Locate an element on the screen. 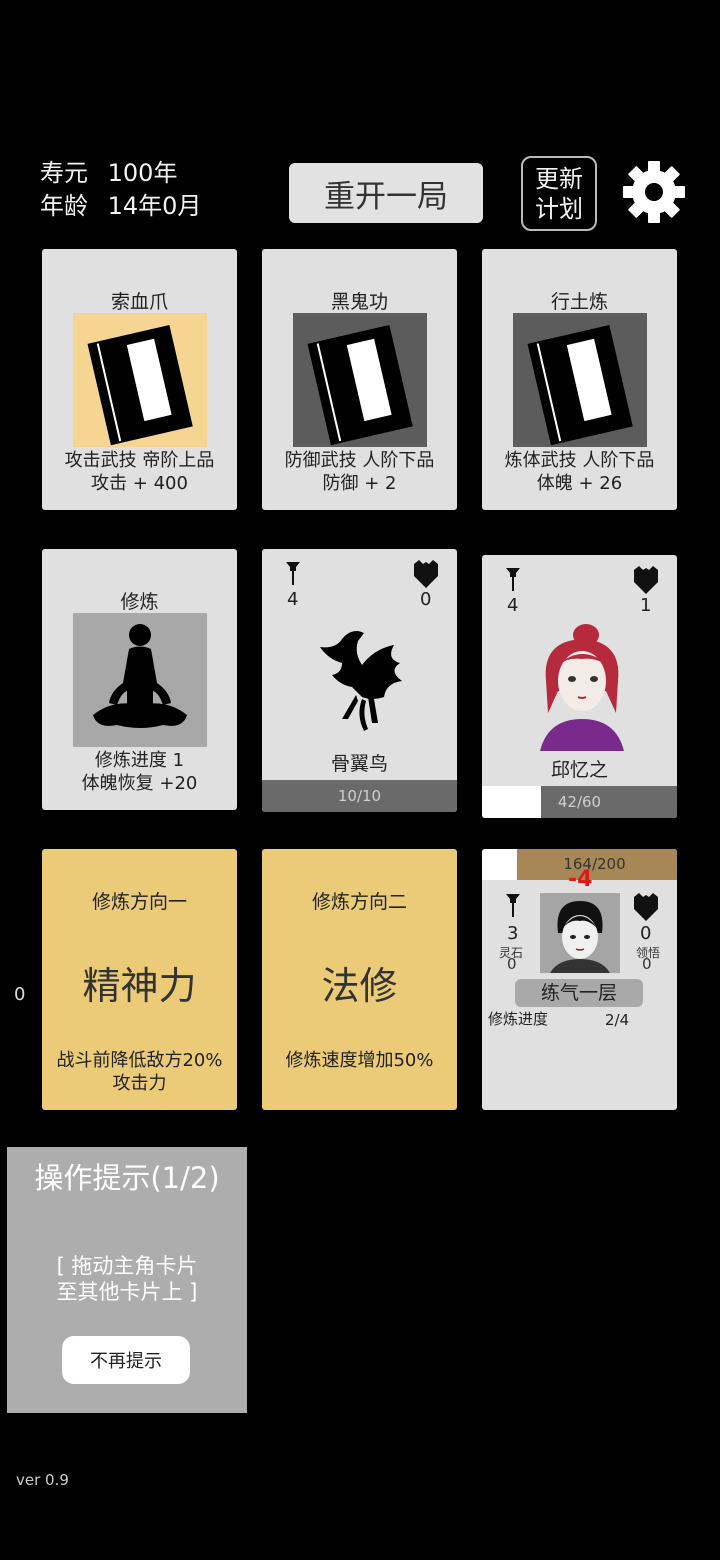 Image resolution: width=720 pixels, height=1560 pixels. girl-hp-track: 42/60 is located at coordinates (579, 802).